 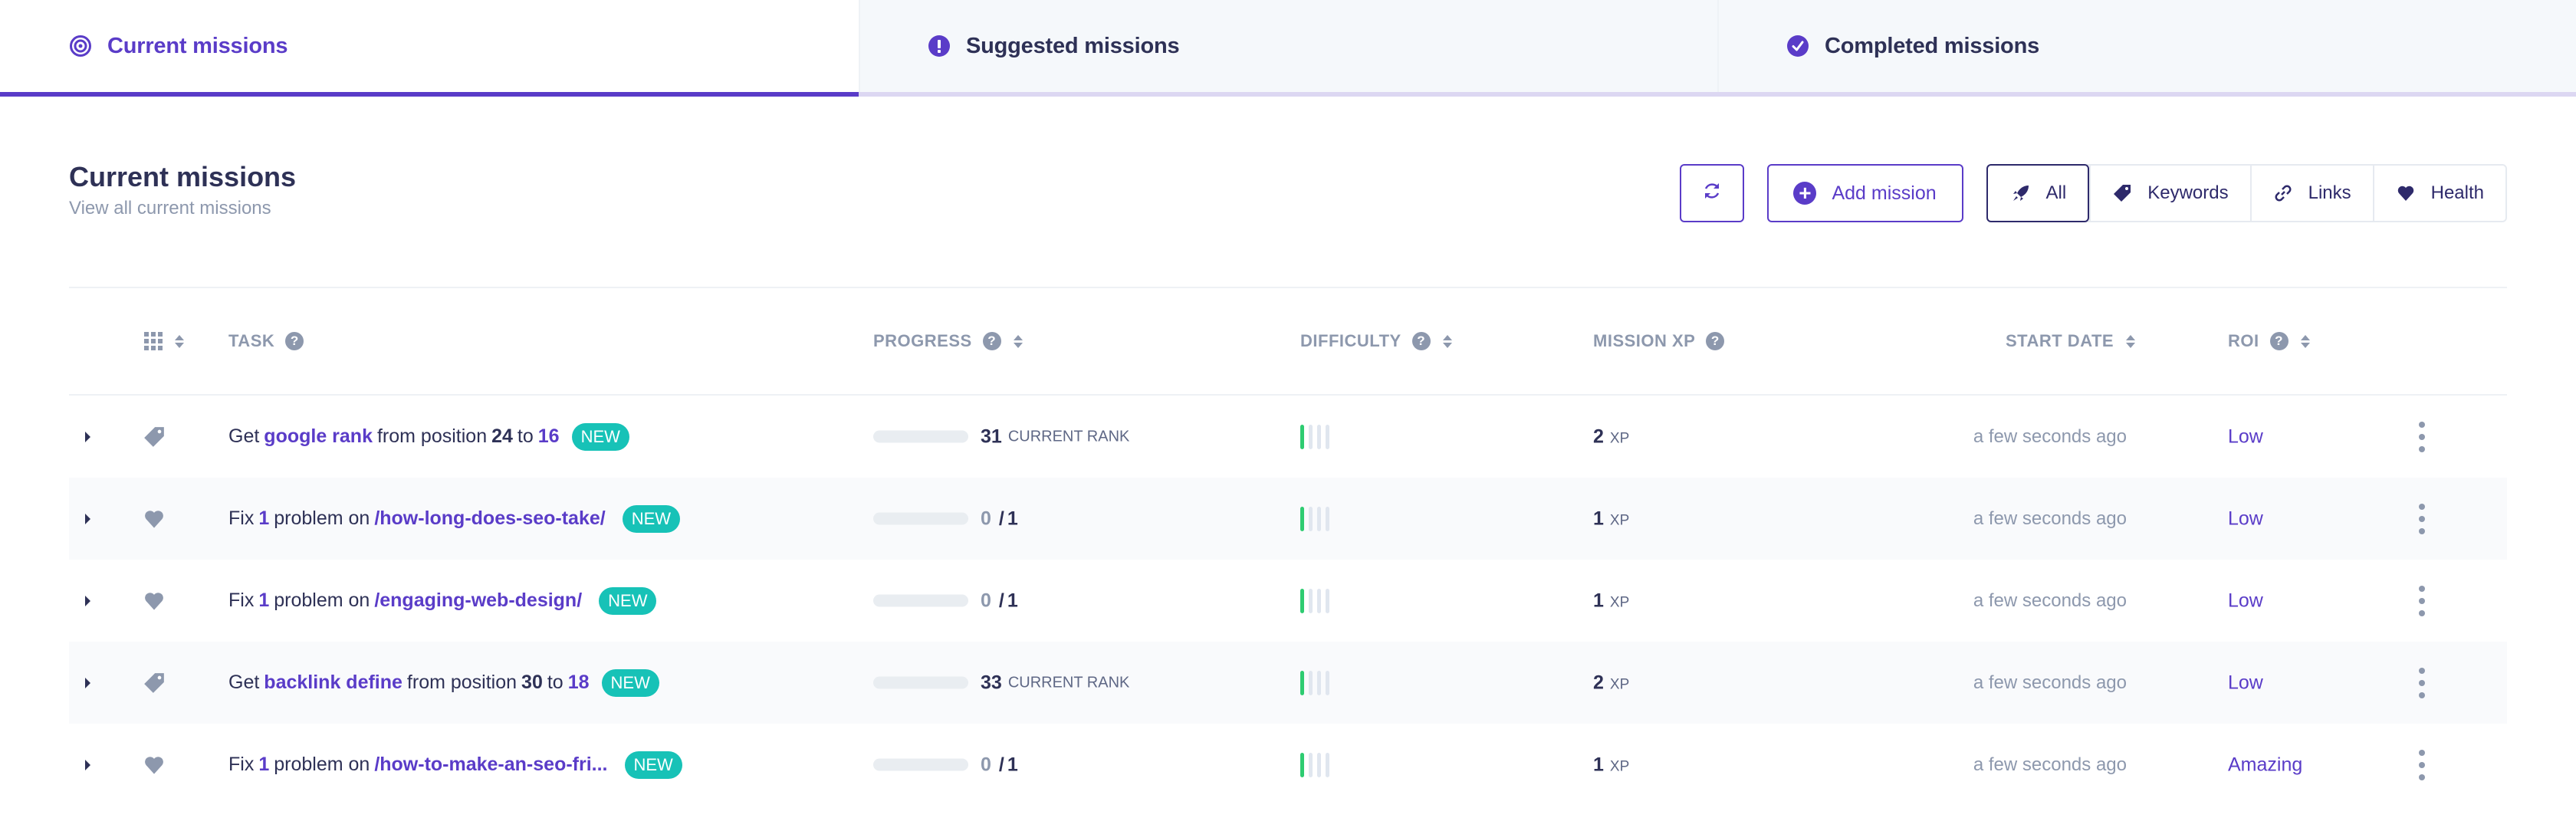 I want to click on filter-keywords: Keywords, so click(x=2169, y=193).